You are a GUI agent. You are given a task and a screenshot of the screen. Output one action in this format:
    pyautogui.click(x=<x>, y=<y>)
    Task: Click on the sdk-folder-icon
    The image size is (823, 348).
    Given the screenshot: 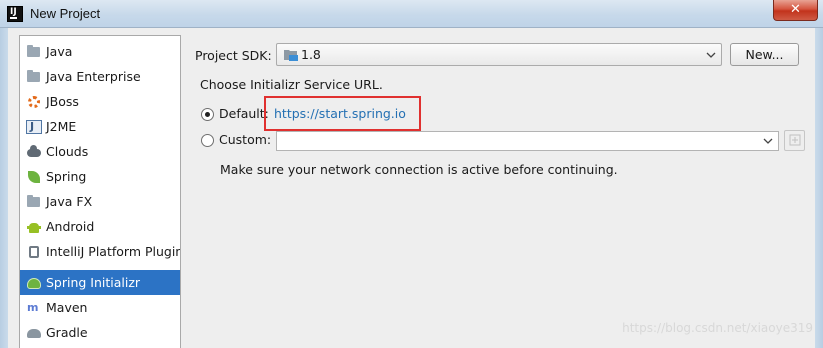 What is the action you would take?
    pyautogui.click(x=291, y=55)
    